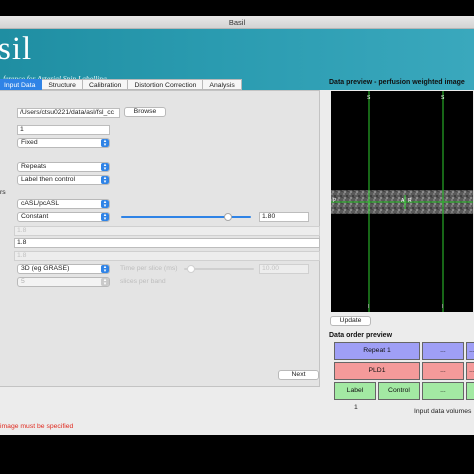  I want to click on order-cell-repeat: Repeat 1, so click(377, 351).